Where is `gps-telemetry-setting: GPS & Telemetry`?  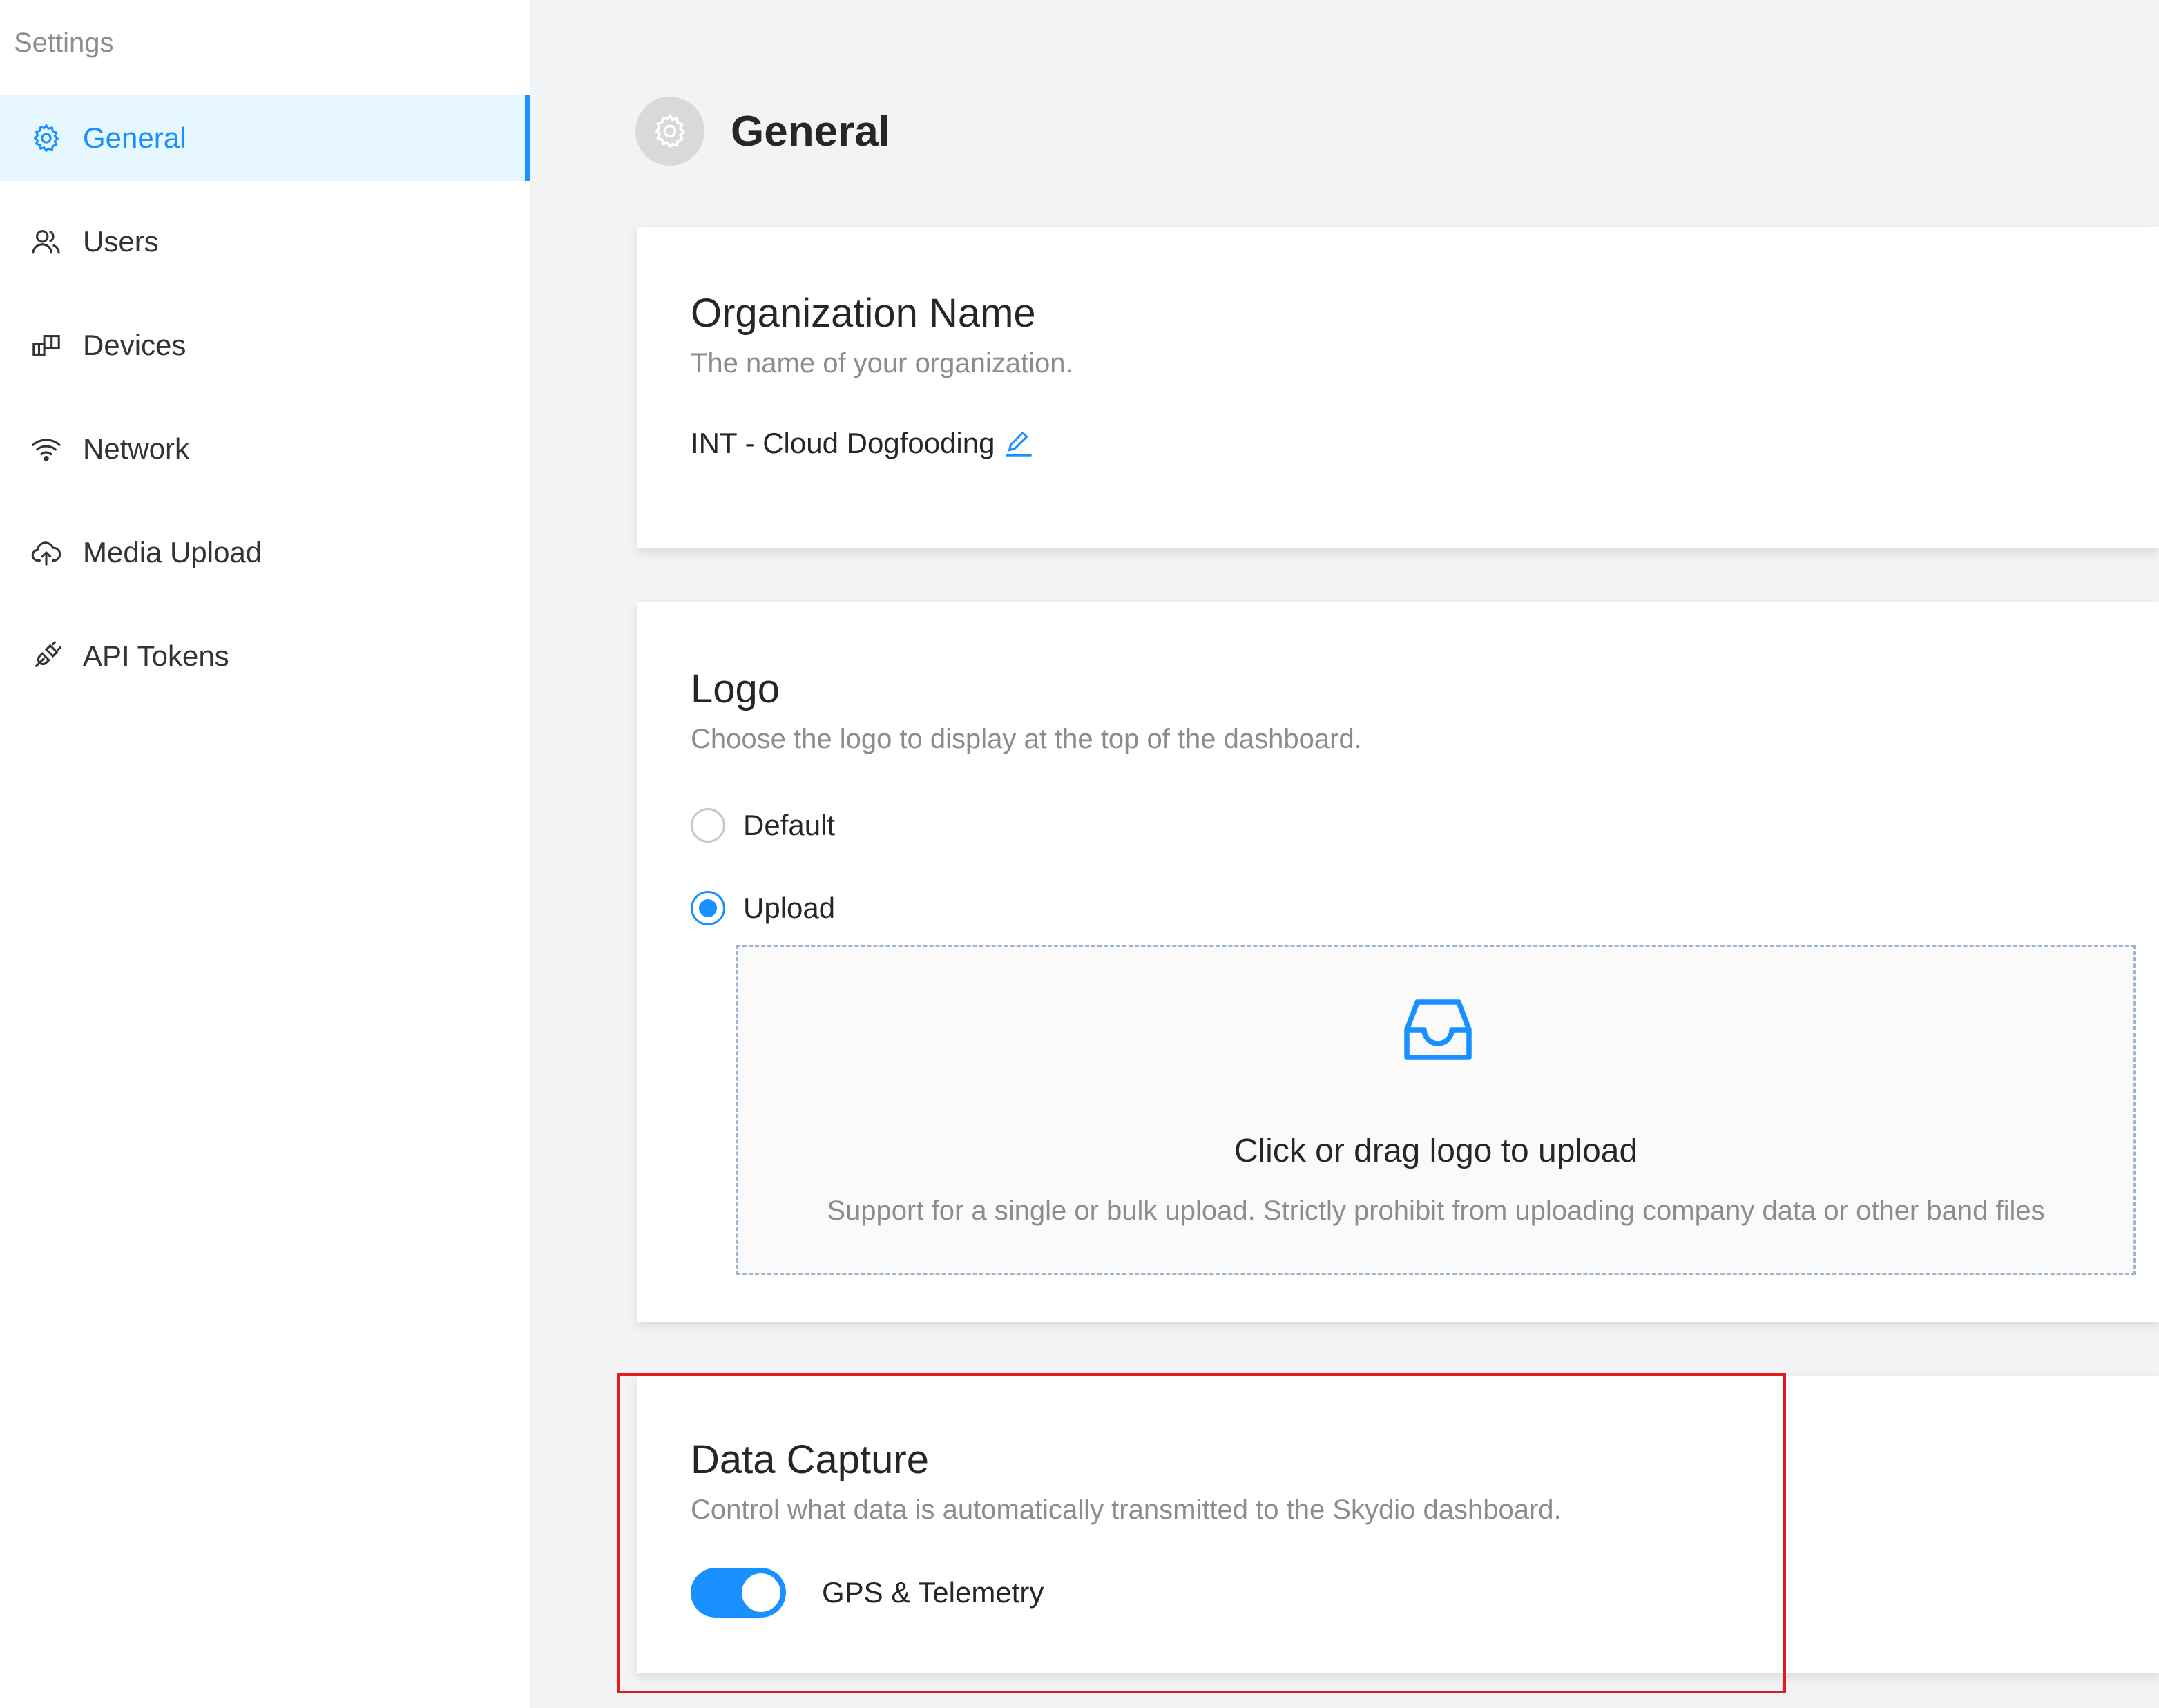
gps-telemetry-setting: GPS & Telemetry is located at coordinates (867, 1593).